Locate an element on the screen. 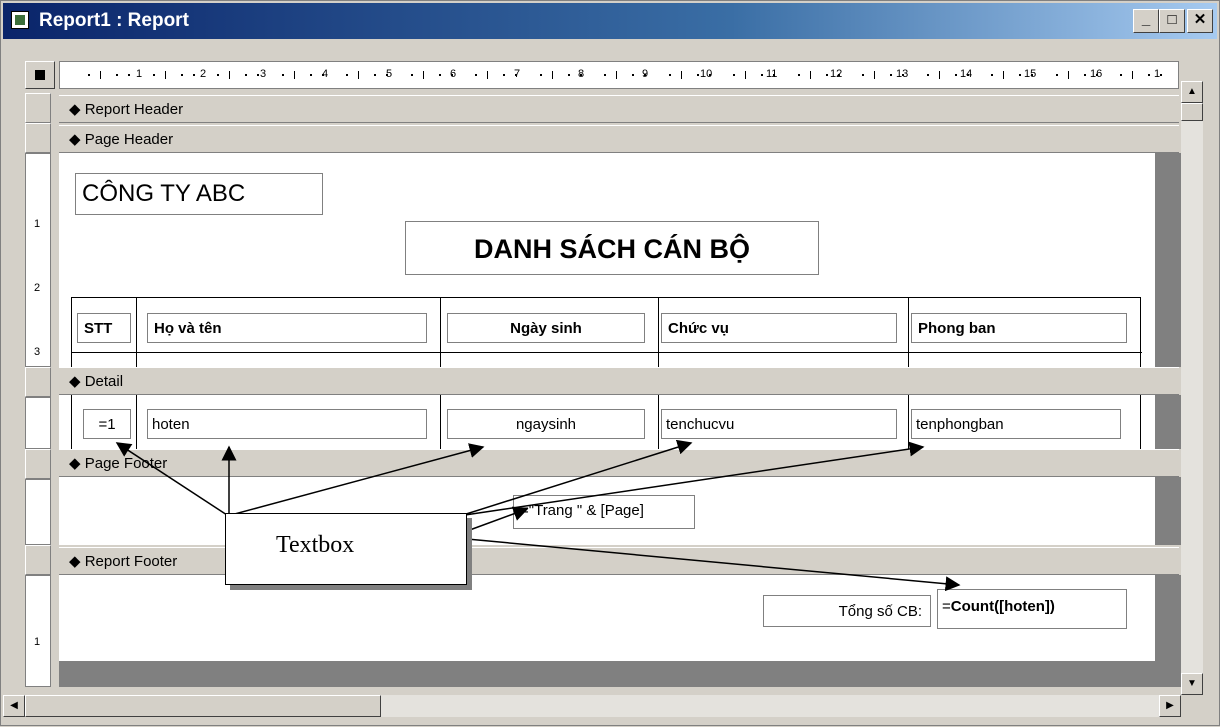 Image resolution: width=1220 pixels, height=727 pixels. horizontal-scroll-thumb is located at coordinates (203, 706).